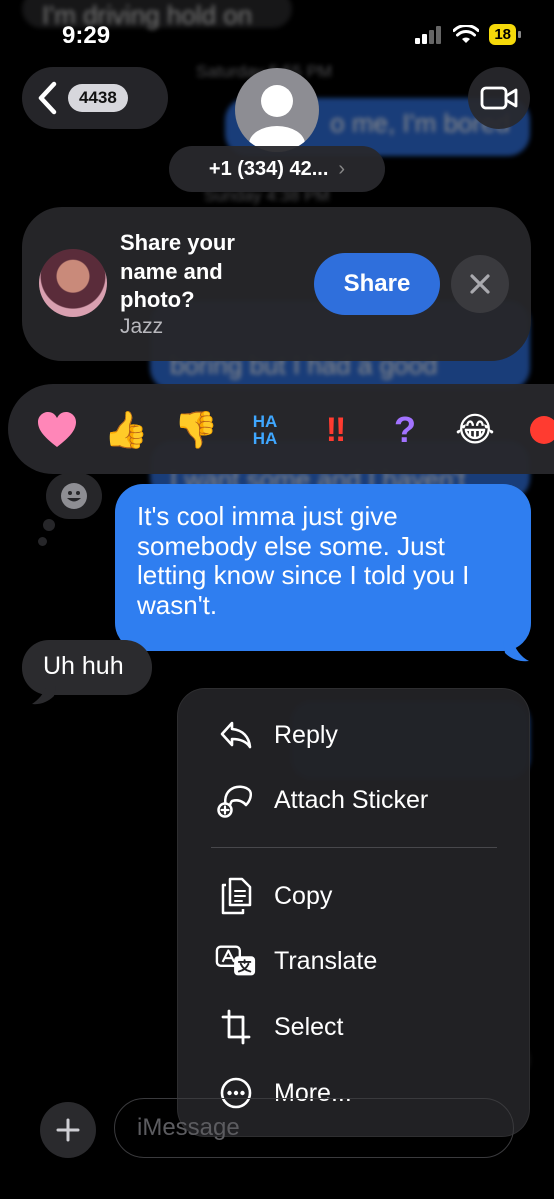 The image size is (554, 1199). I want to click on apps-plus-button, so click(68, 1130).